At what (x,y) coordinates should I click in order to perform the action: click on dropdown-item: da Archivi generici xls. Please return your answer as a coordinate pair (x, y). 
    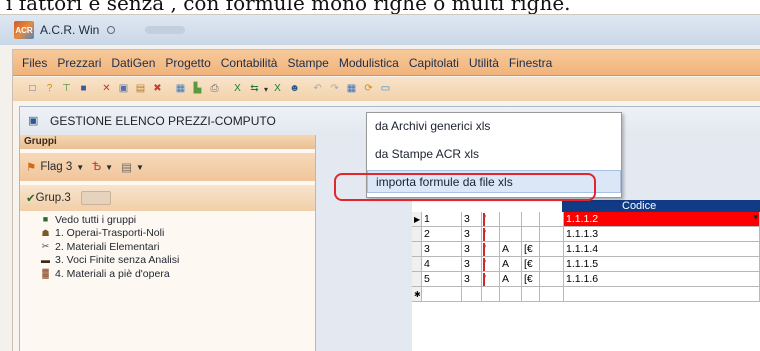
    Looking at the image, I should click on (494, 126).